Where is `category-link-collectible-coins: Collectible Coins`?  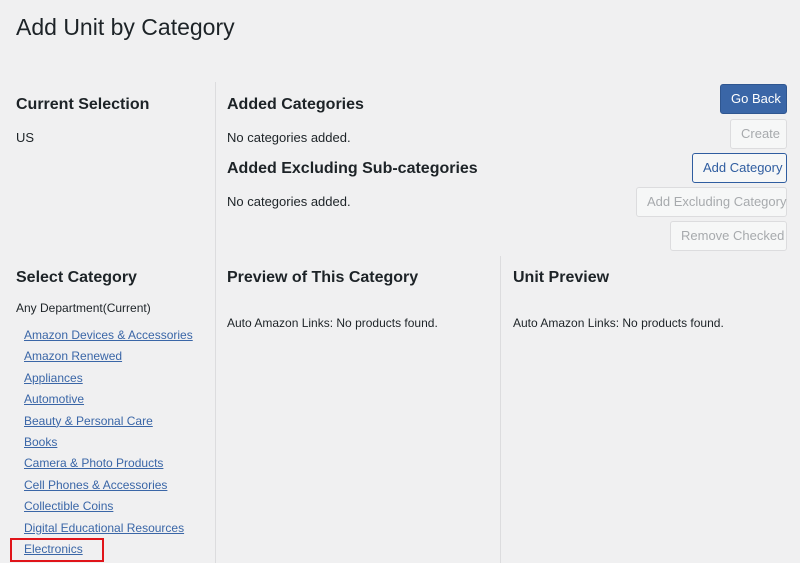 category-link-collectible-coins: Collectible Coins is located at coordinates (68, 506).